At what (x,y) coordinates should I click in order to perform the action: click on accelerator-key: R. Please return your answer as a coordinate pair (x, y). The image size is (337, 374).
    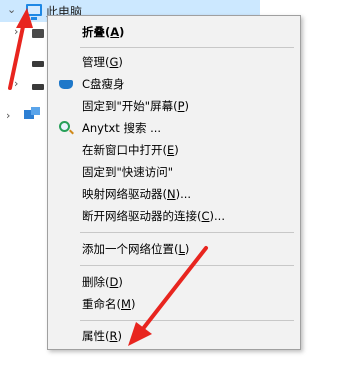
    Looking at the image, I should click on (113, 336).